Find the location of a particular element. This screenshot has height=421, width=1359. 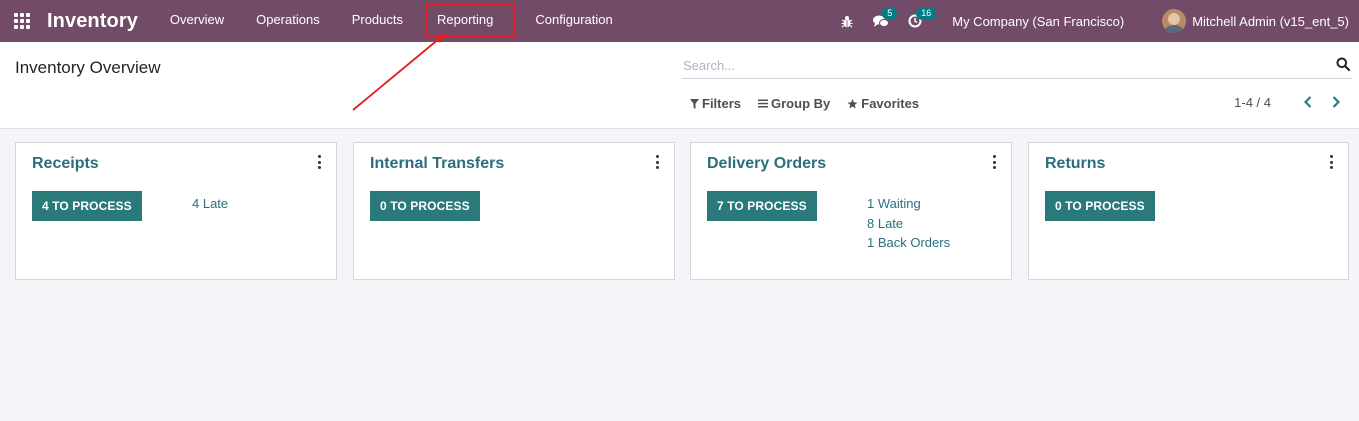

search-box is located at coordinates (1017, 65).